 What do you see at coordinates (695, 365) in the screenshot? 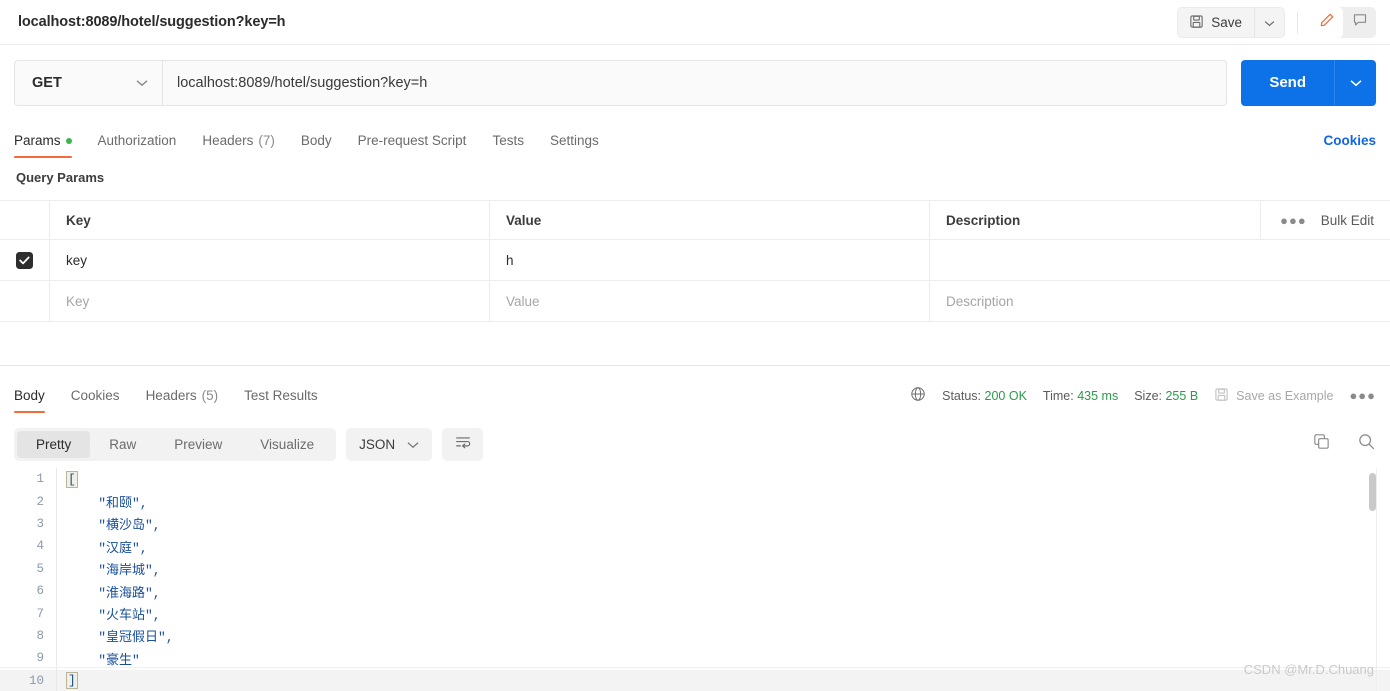
I see `pane-divider` at bounding box center [695, 365].